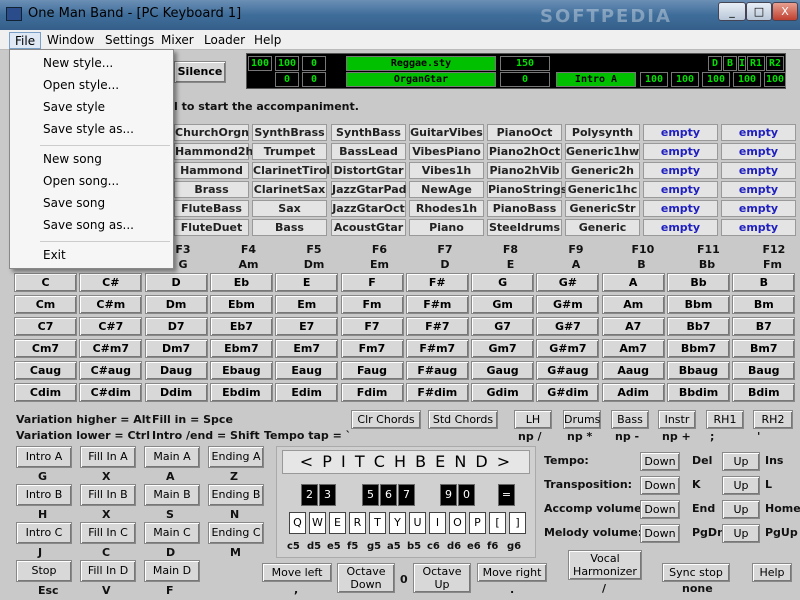 This screenshot has height=600, width=800. Describe the element at coordinates (224, 40) in the screenshot. I see `menu-loader: Loader` at that location.